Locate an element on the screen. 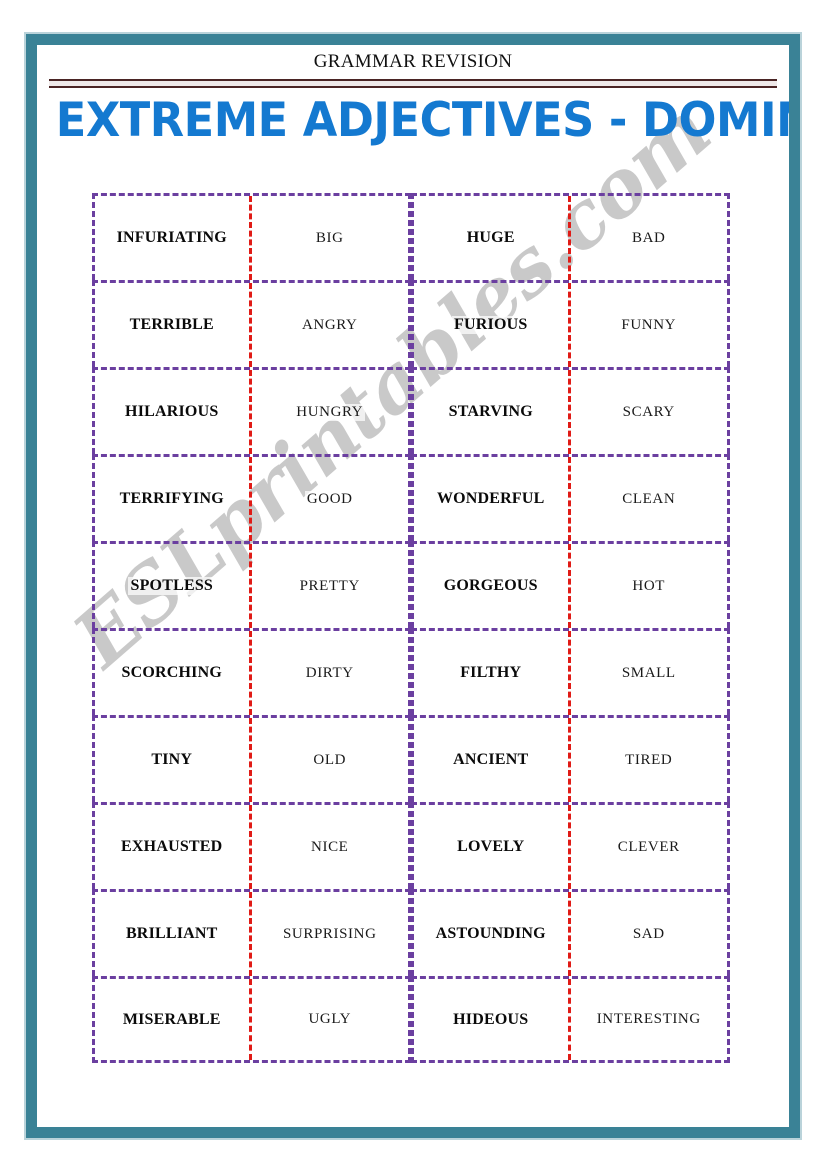 This screenshot has width=826, height=1169. extreme-adjective-label: HILARIOUS is located at coordinates (172, 412).